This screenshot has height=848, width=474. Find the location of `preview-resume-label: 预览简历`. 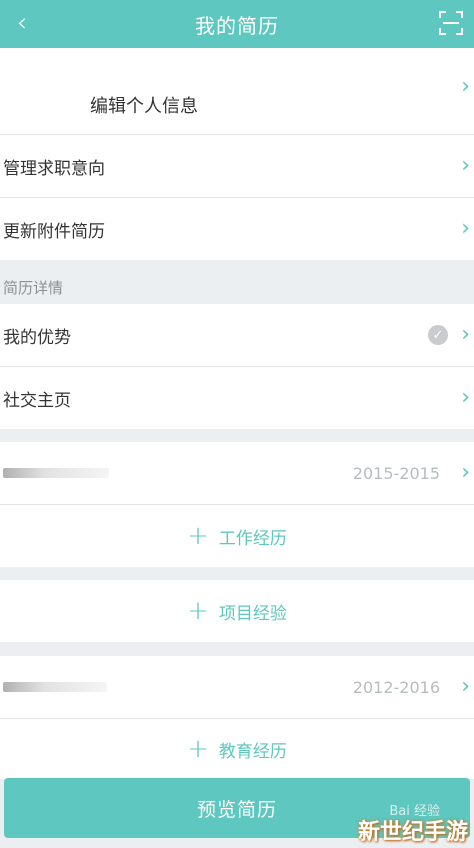

preview-resume-label: 预览简历 is located at coordinates (236, 809).